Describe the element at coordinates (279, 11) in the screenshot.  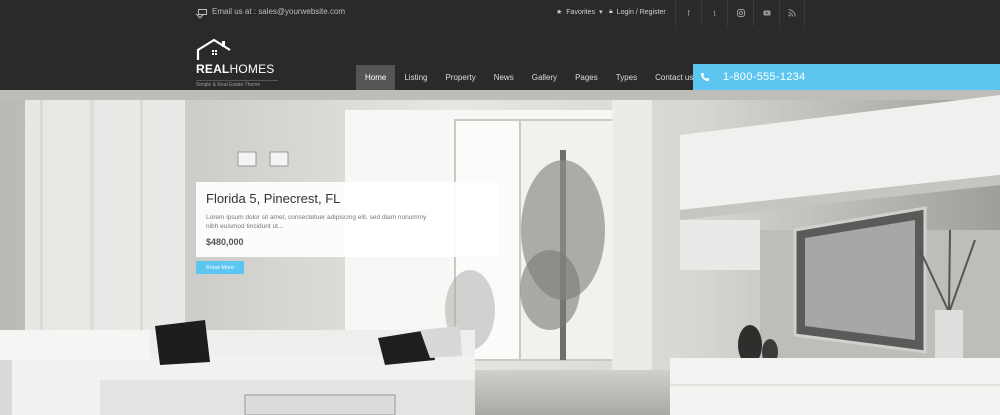
I see `email-text: Email us at : sales@yourwebsite.com` at that location.